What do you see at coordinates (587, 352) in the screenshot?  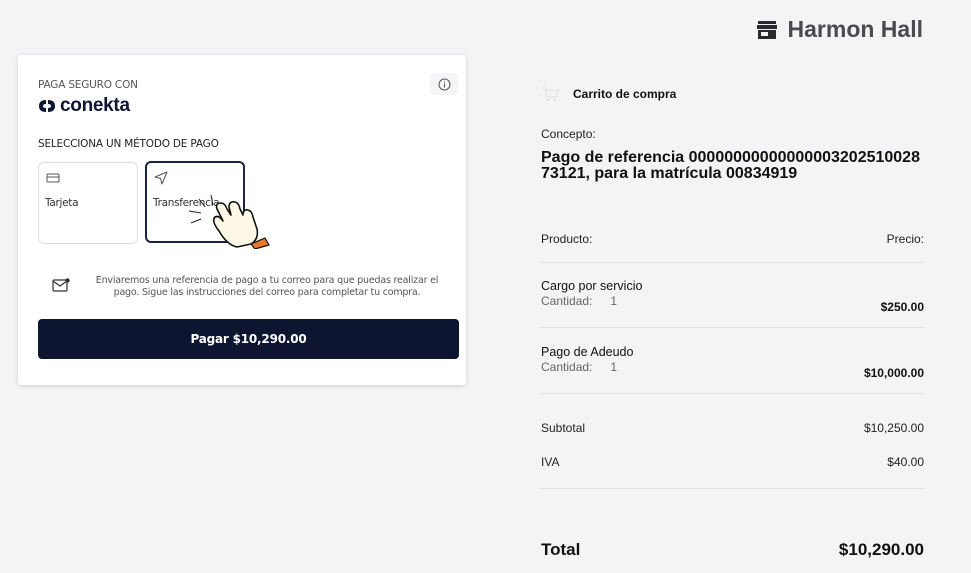 I see `item-name: Pago de Adeudo` at bounding box center [587, 352].